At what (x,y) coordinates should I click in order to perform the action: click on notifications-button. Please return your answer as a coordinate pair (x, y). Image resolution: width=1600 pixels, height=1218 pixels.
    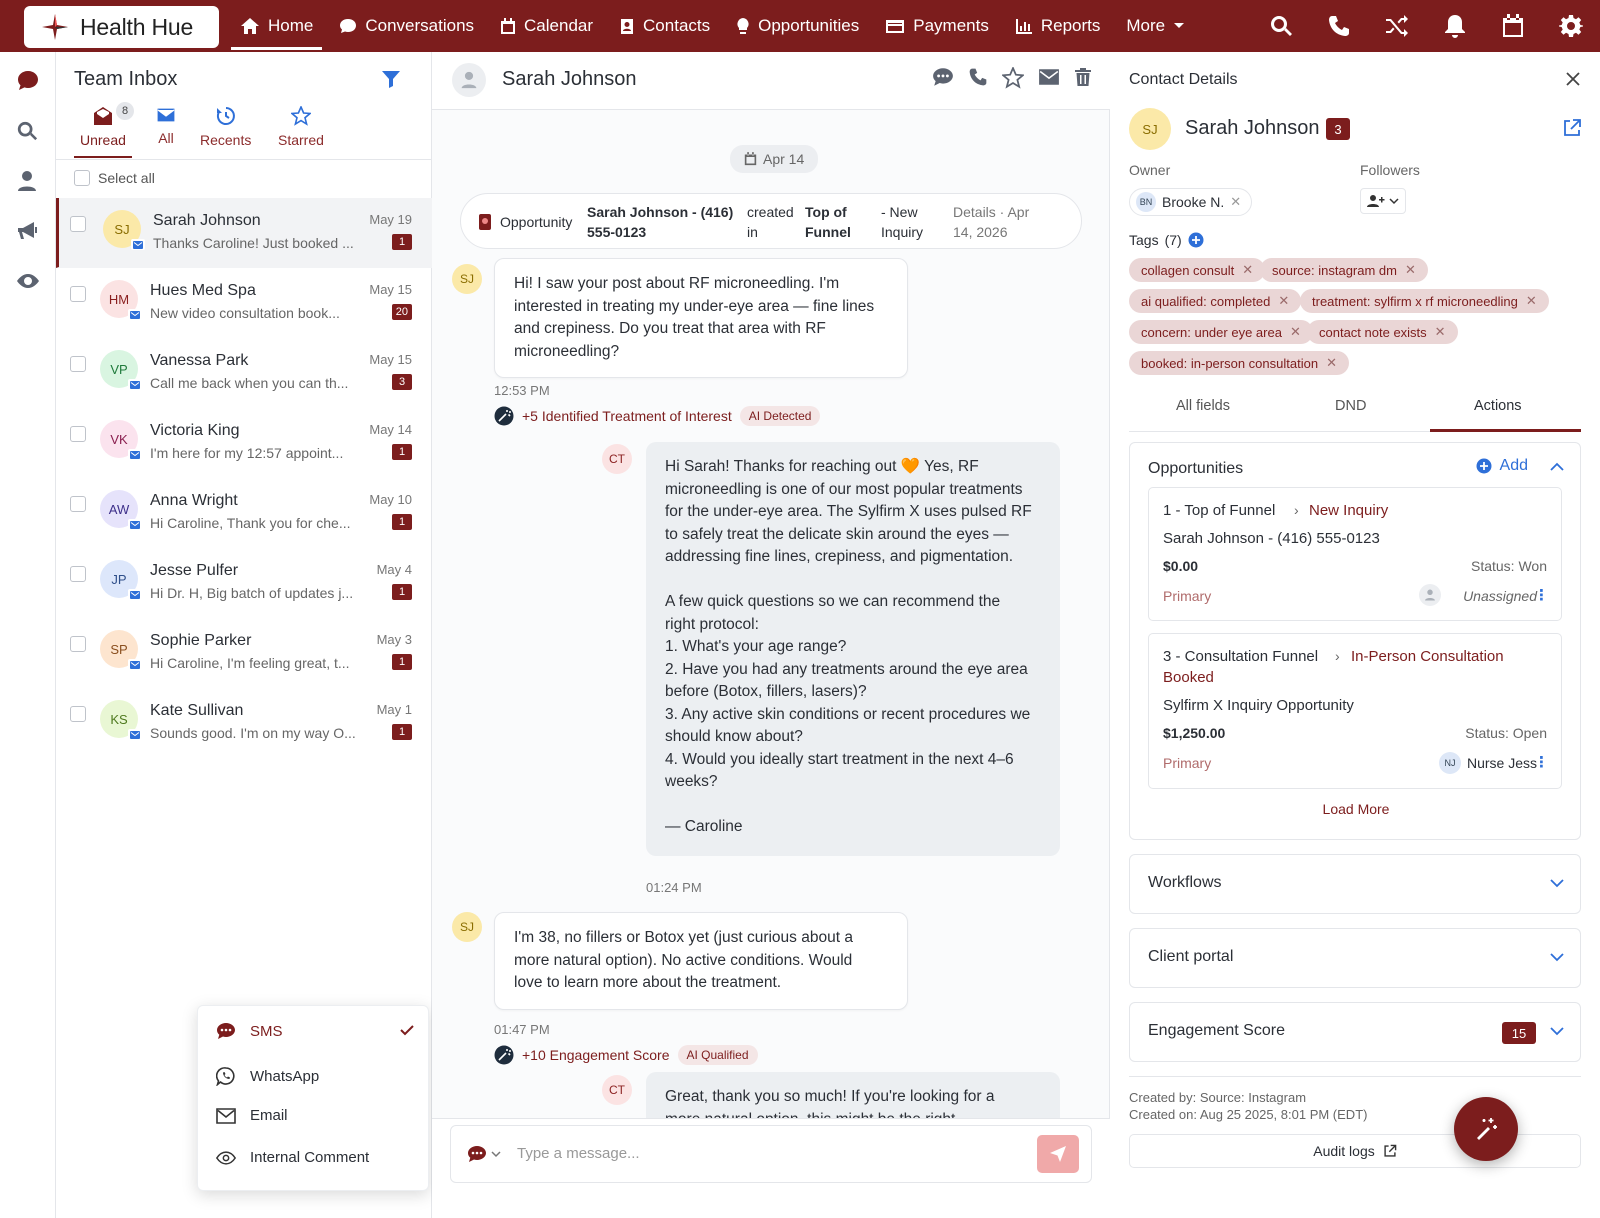
    Looking at the image, I should click on (1455, 26).